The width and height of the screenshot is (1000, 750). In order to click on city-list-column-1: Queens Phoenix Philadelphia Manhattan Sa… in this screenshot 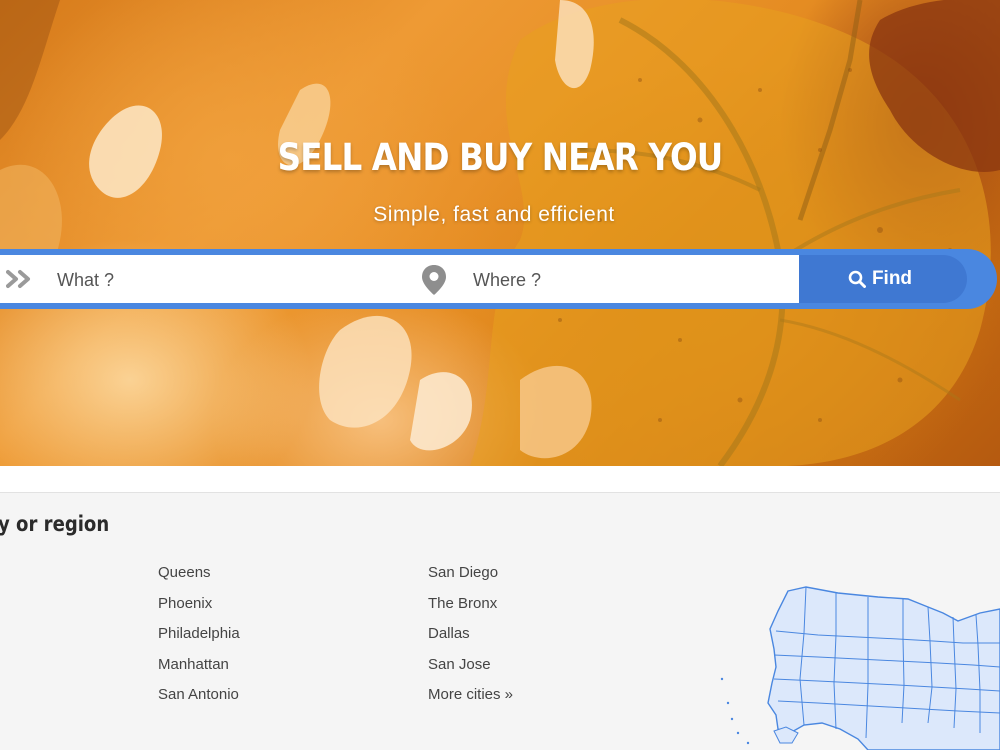, I will do `click(199, 639)`.